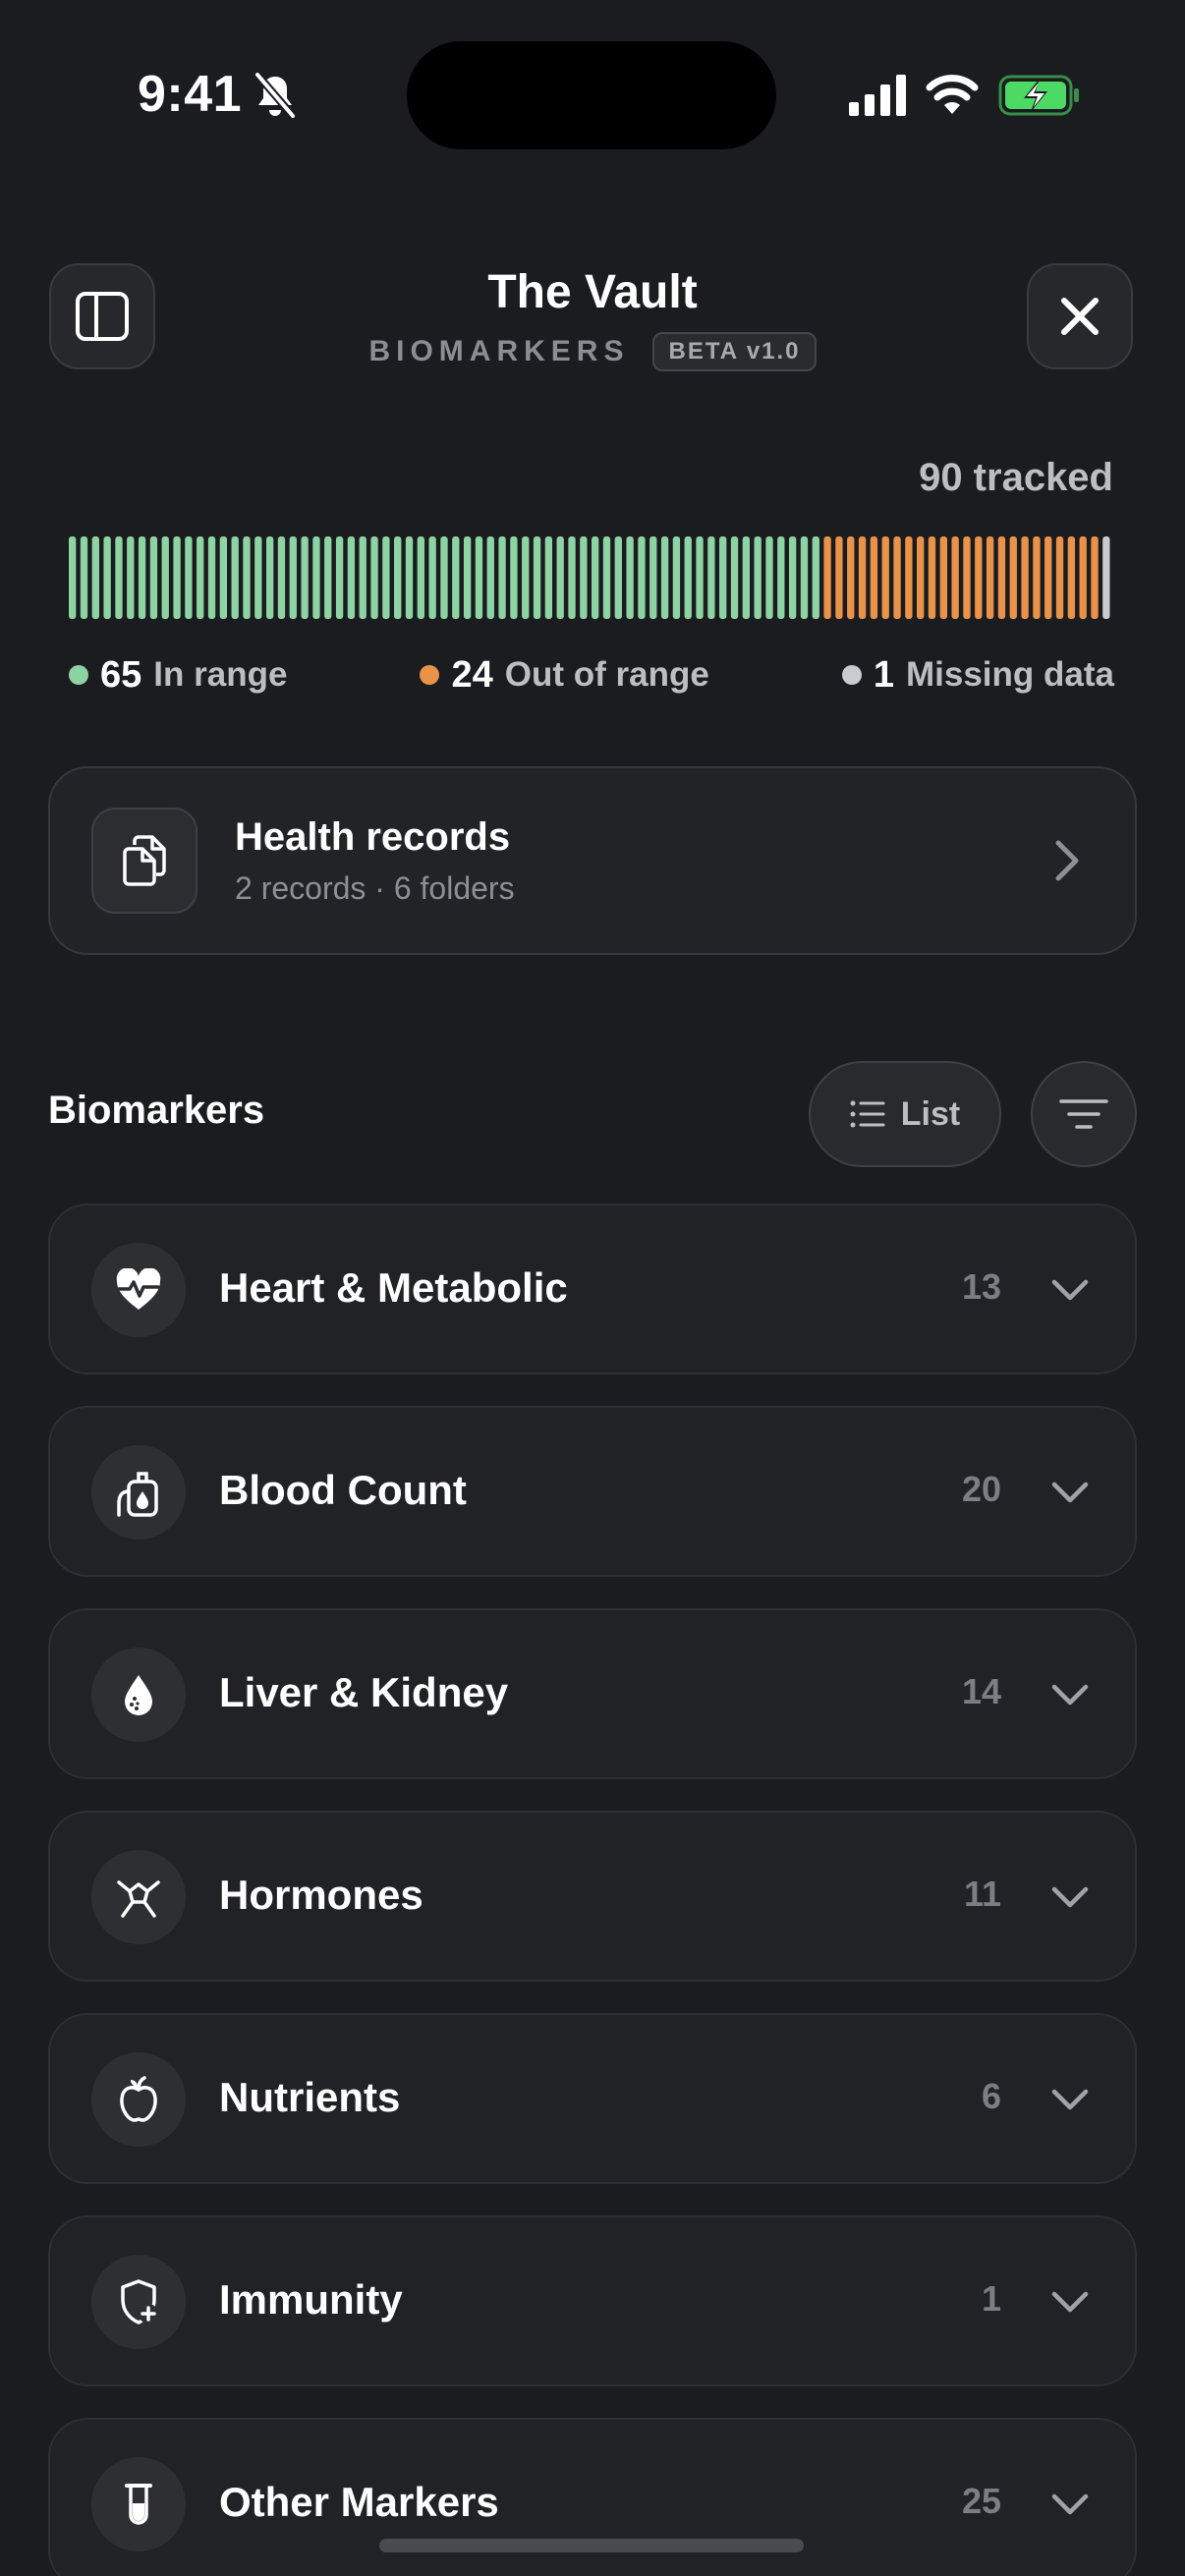 The height and width of the screenshot is (2576, 1185). I want to click on category-count: 11, so click(982, 1894).